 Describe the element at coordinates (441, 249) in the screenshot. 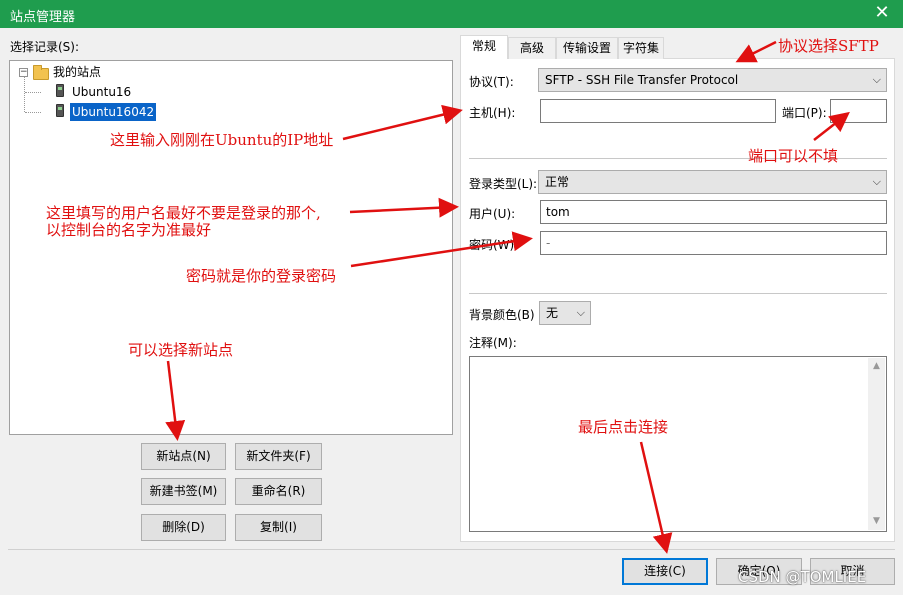

I see `arrow-password` at that location.